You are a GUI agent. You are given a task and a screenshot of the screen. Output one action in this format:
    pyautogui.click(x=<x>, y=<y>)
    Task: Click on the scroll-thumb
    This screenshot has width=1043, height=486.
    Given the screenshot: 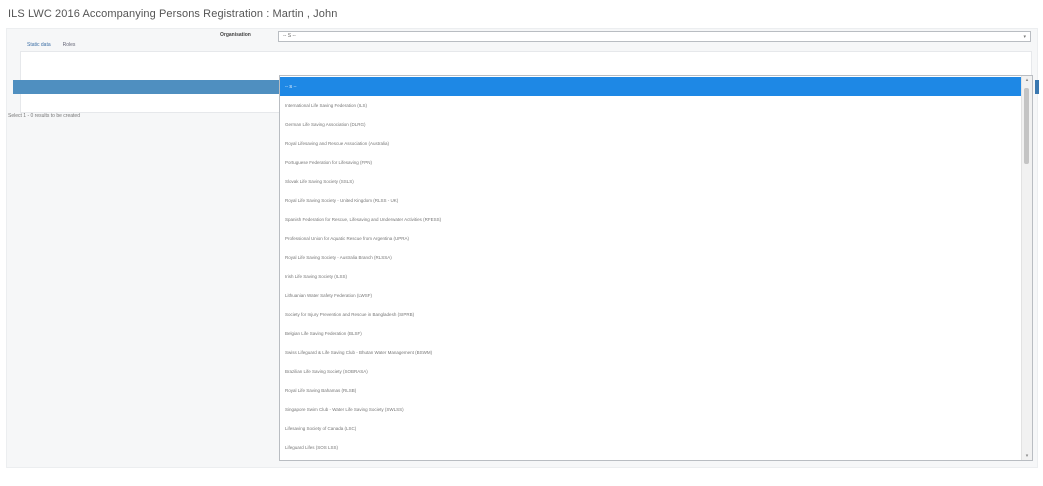 What is the action you would take?
    pyautogui.click(x=1026, y=126)
    